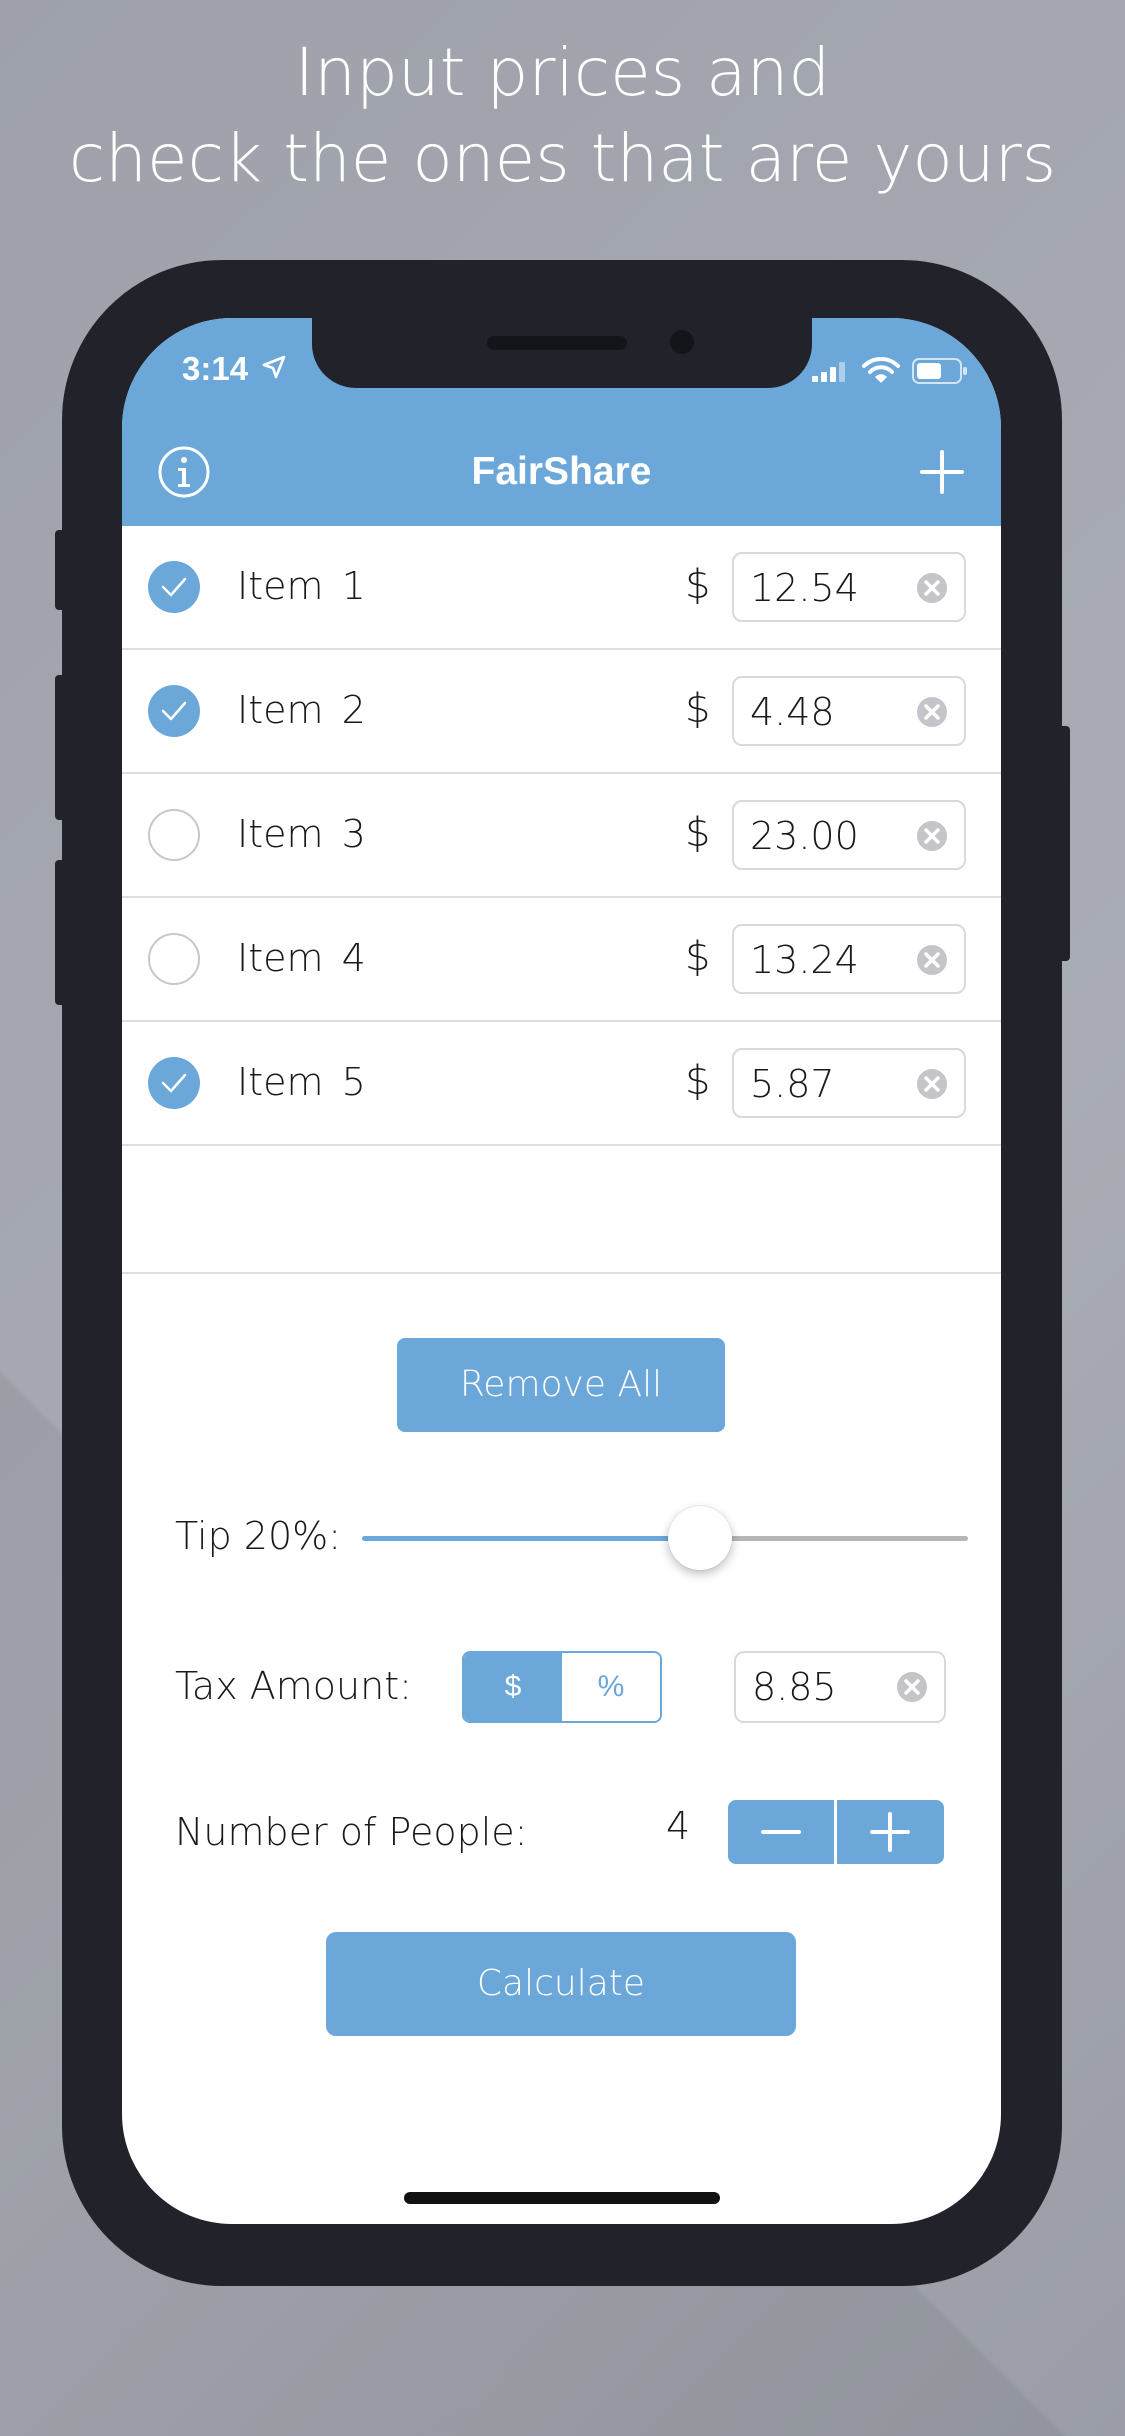 This screenshot has width=1125, height=2436. I want to click on price-value: 5.87, so click(792, 1084).